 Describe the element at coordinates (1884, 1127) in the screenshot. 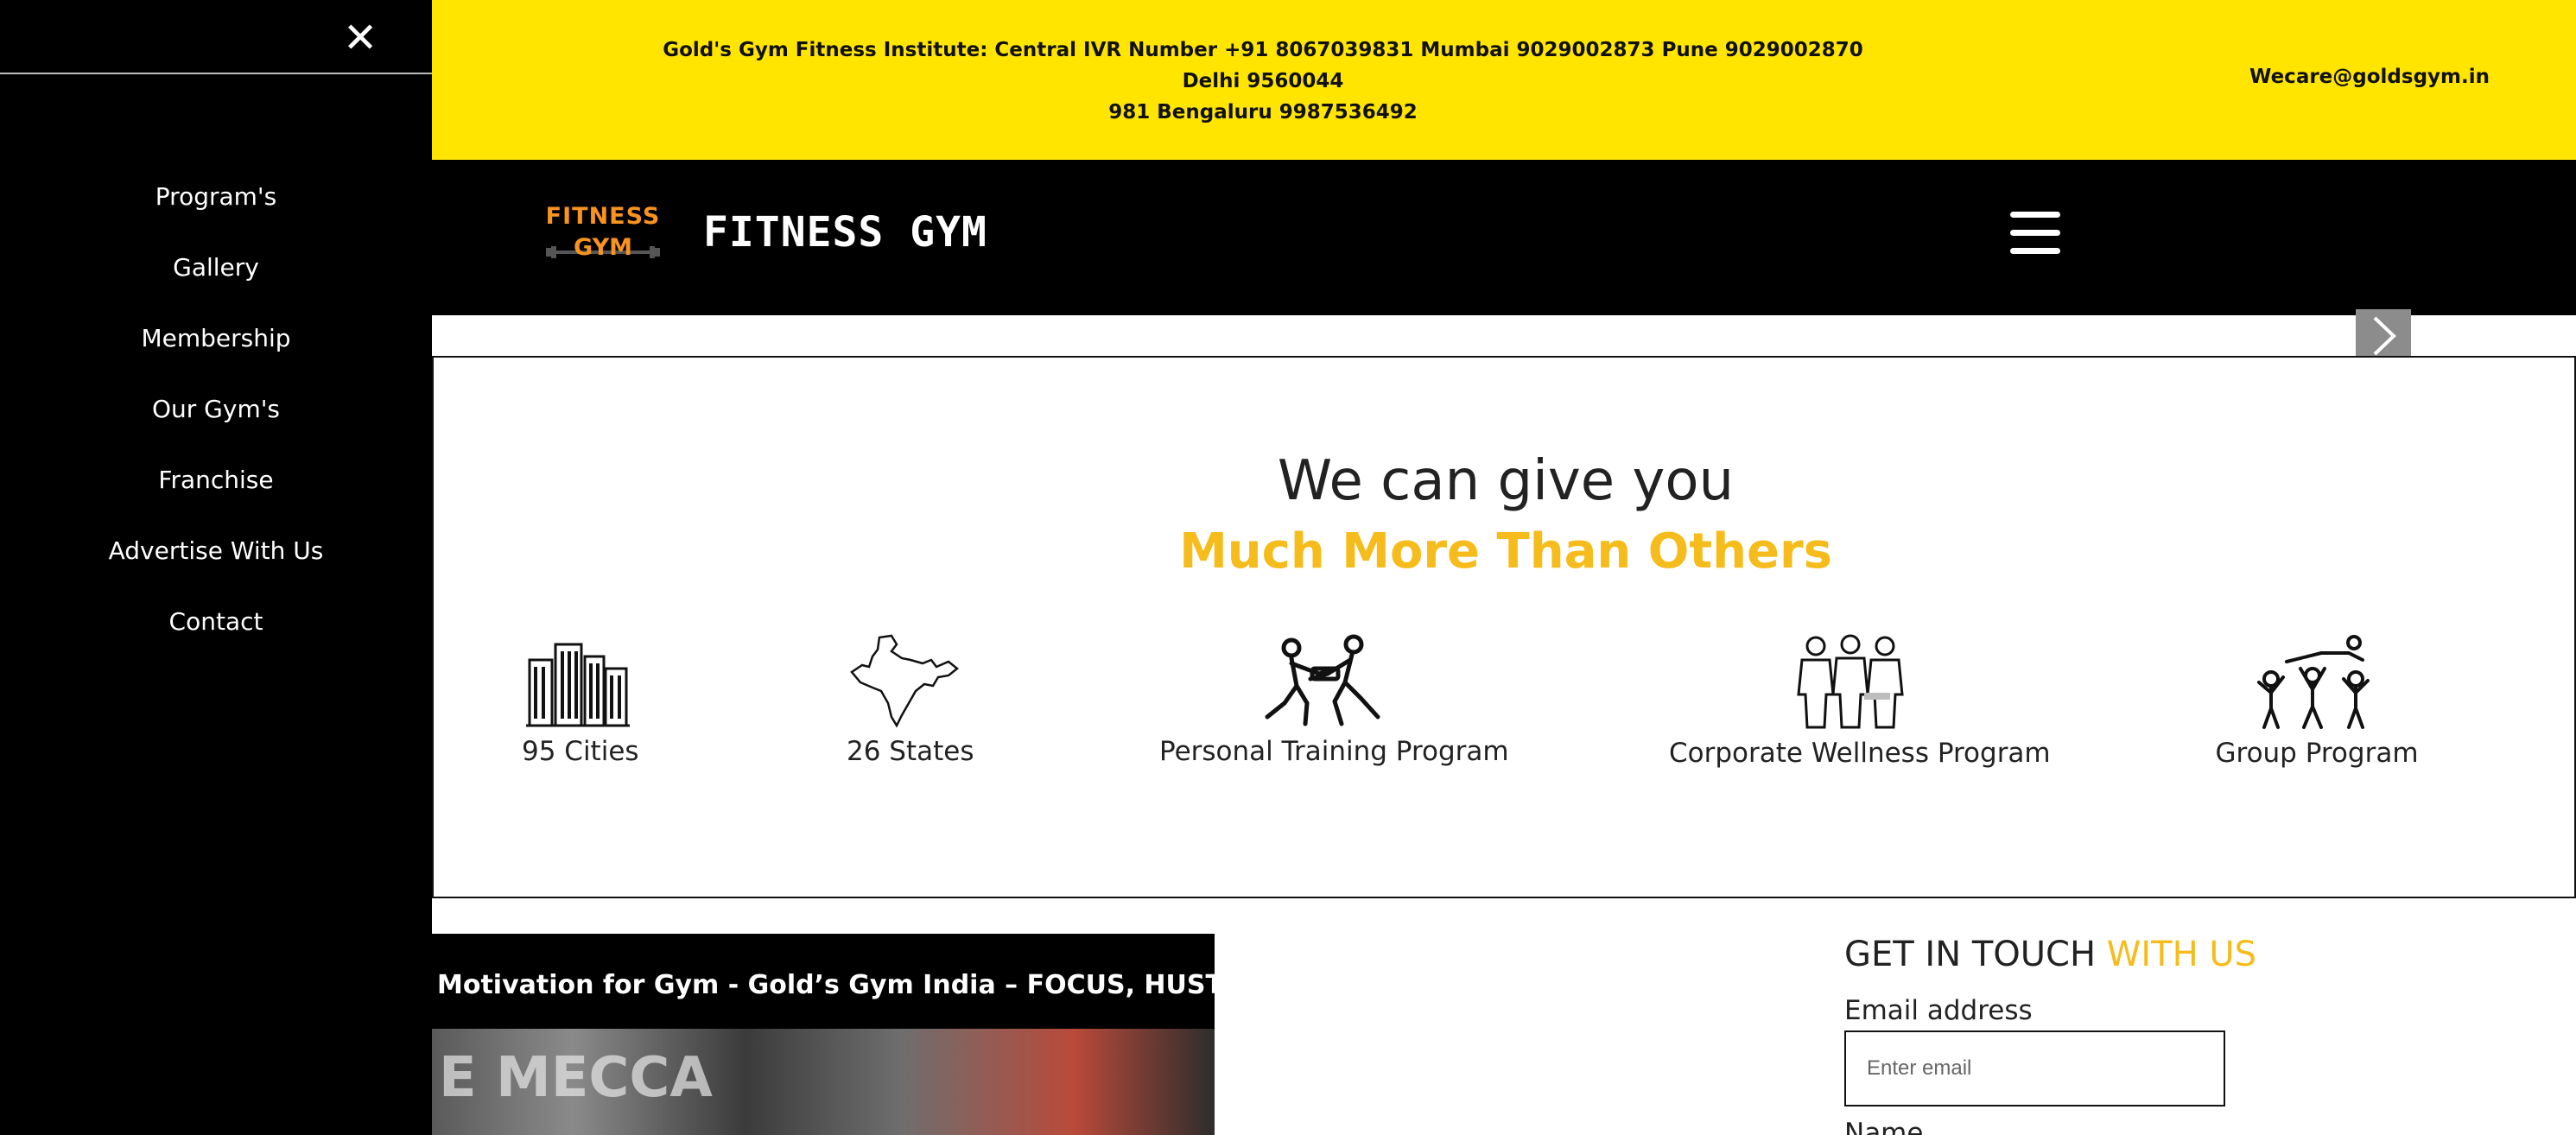

I see `name-label: Name` at that location.